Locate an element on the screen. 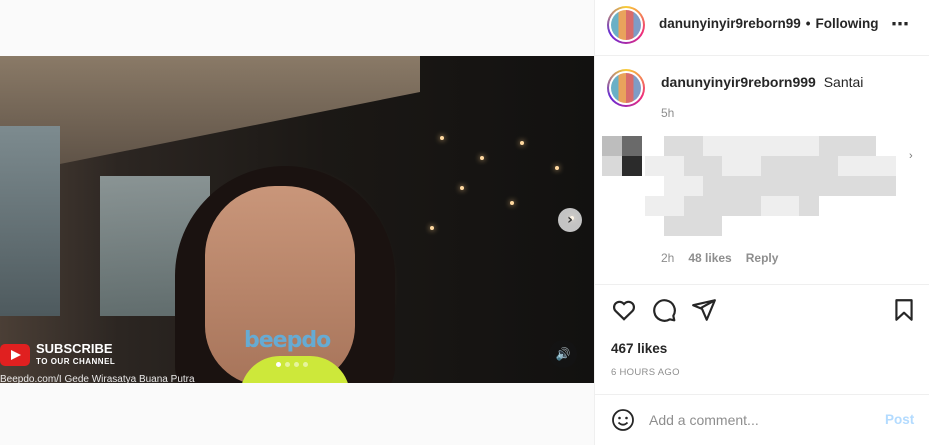 This screenshot has width=929, height=445. action-bar: 467 likes 6 HOURS AGO is located at coordinates (762, 339).